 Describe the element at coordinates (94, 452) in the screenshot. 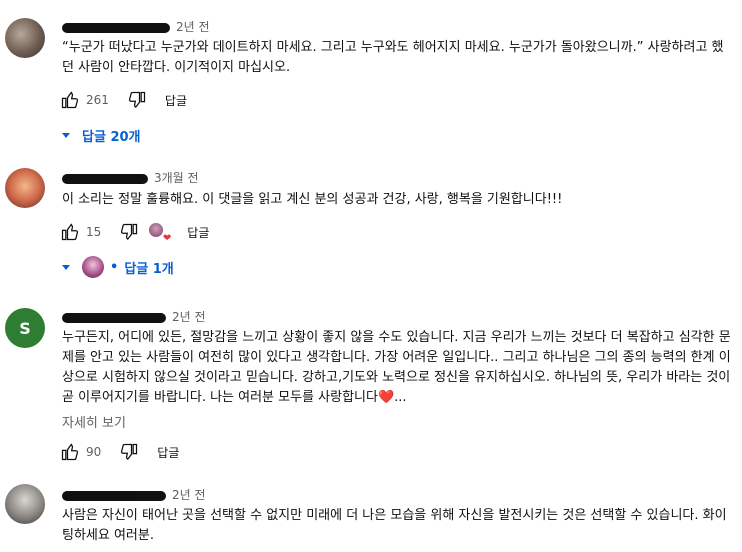

I see `like-count: 90` at that location.